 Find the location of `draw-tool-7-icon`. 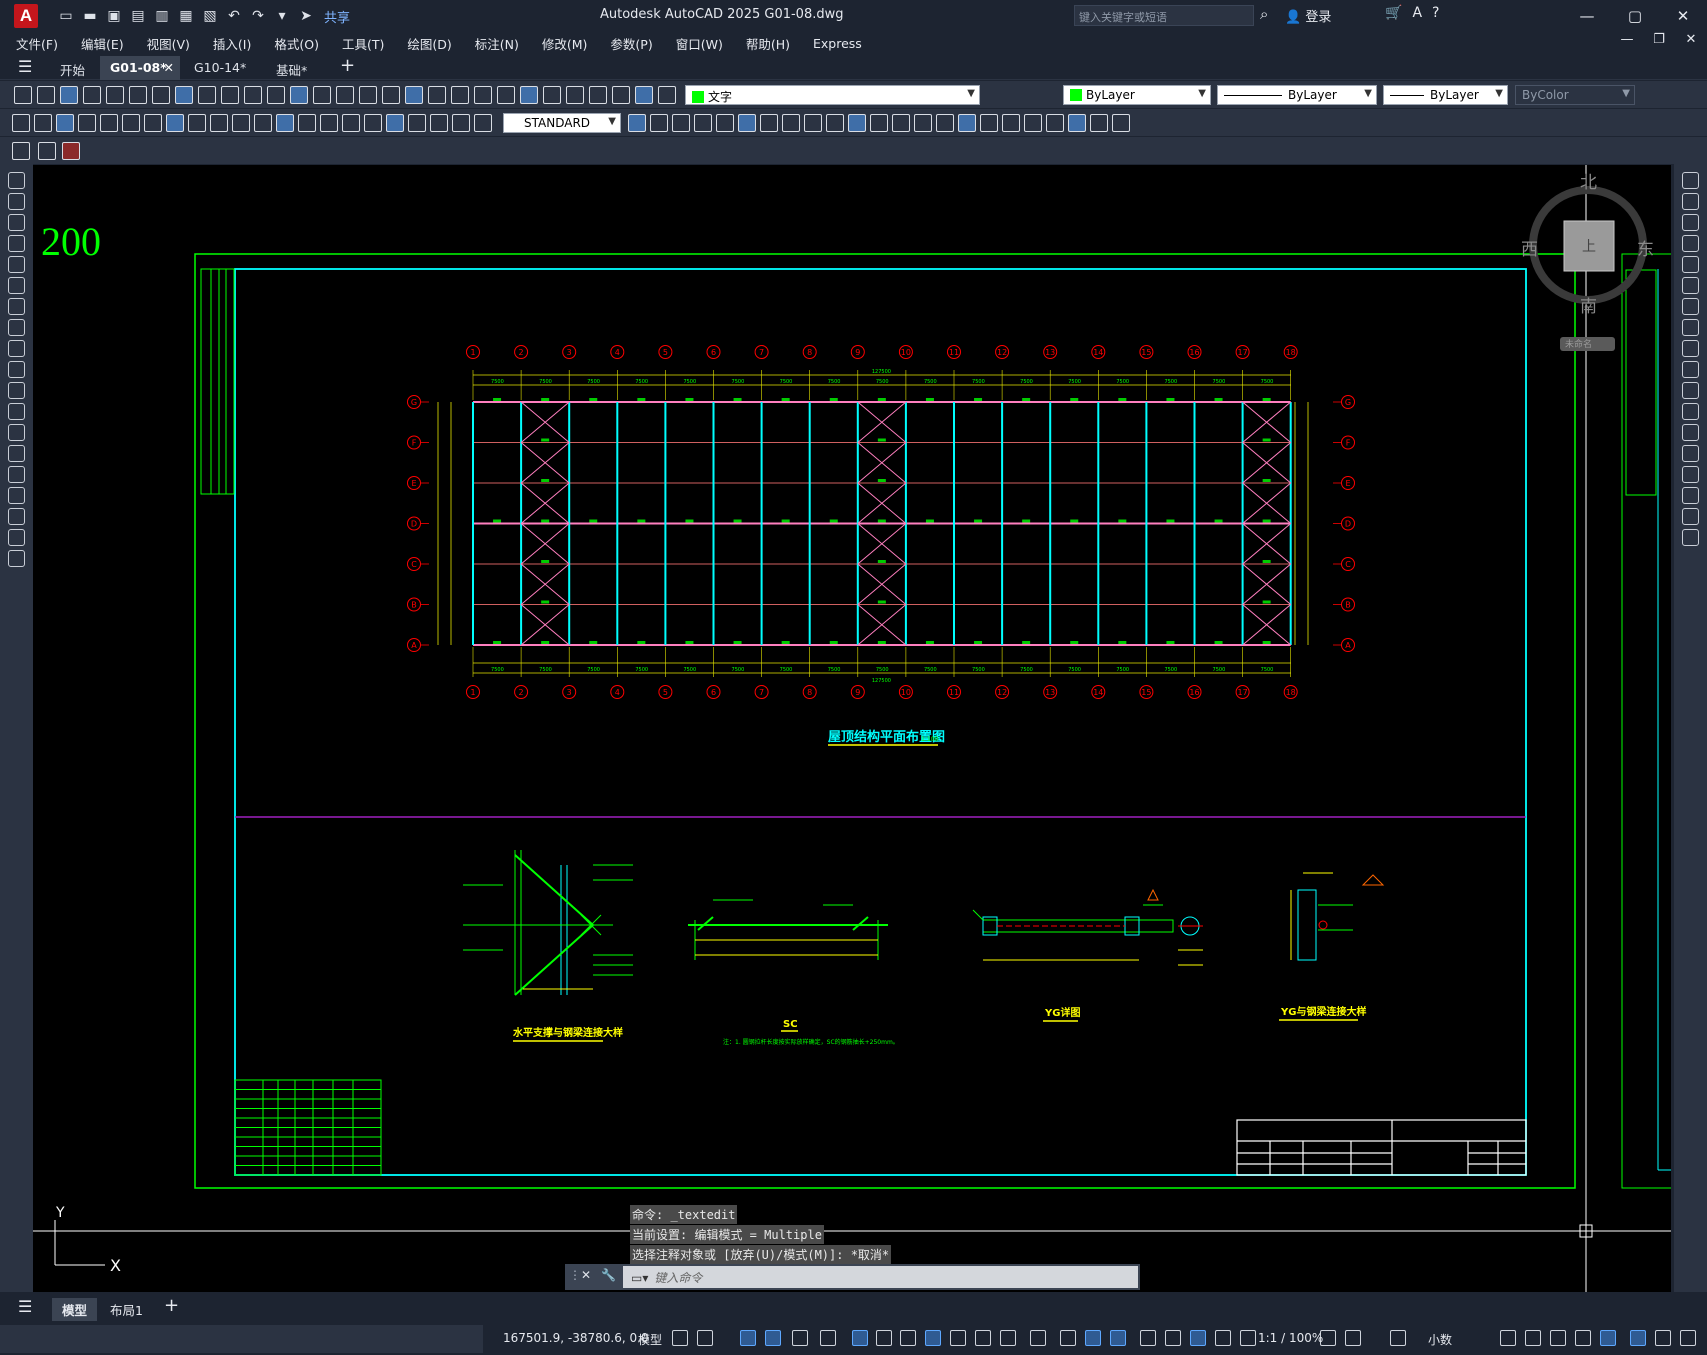

draw-tool-7-icon is located at coordinates (16, 306).